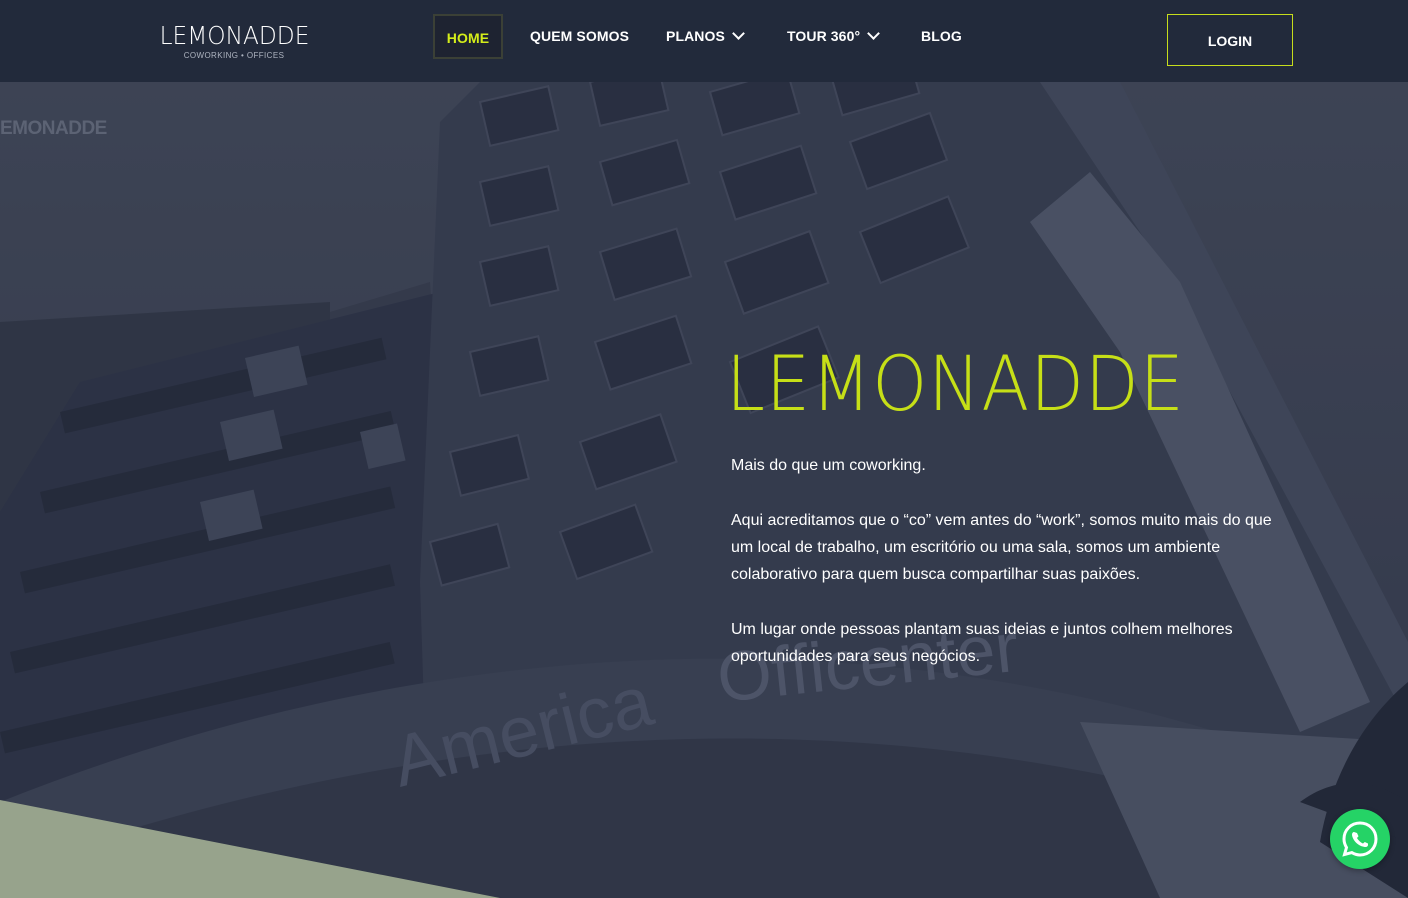 This screenshot has height=898, width=1408. What do you see at coordinates (695, 36) in the screenshot?
I see `nav-planos-label: PLANOS` at bounding box center [695, 36].